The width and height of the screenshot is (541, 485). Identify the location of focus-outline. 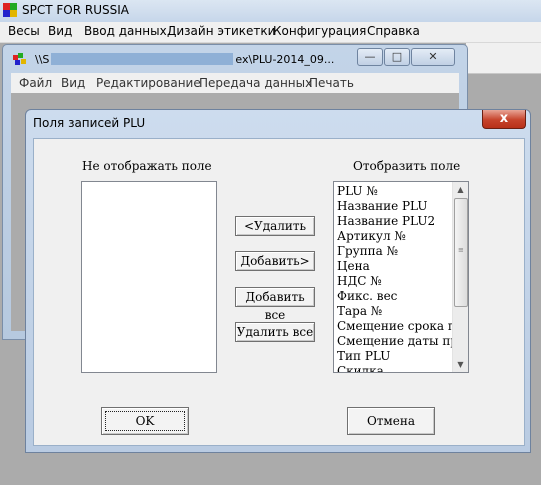
(145, 421).